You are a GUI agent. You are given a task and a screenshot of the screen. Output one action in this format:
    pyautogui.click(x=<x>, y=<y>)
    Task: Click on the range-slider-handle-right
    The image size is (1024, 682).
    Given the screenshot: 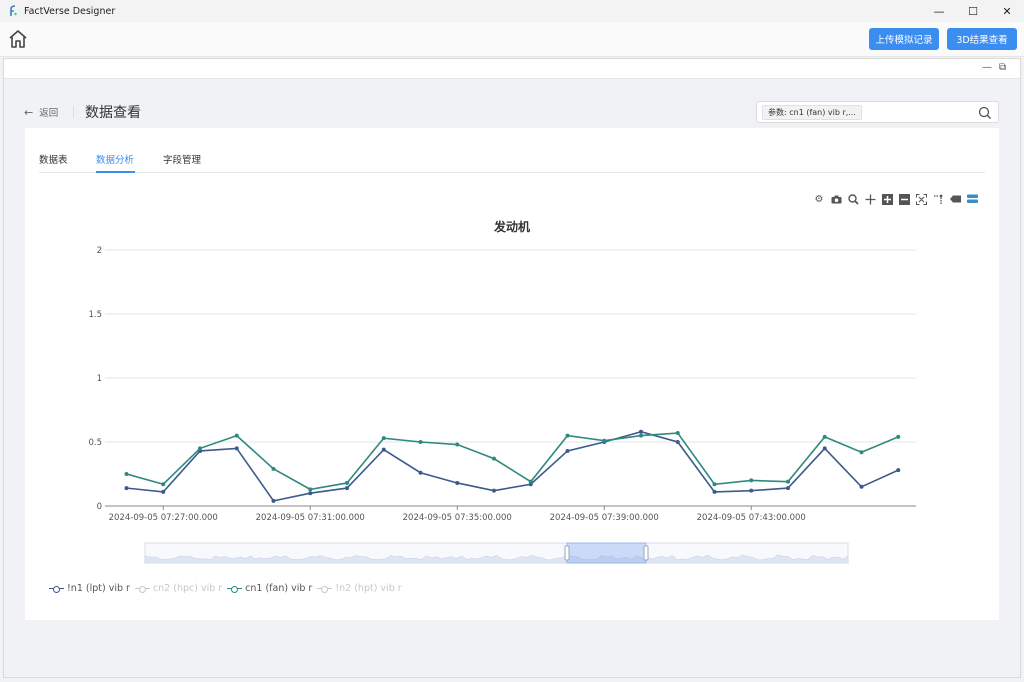 What is the action you would take?
    pyautogui.click(x=646, y=553)
    